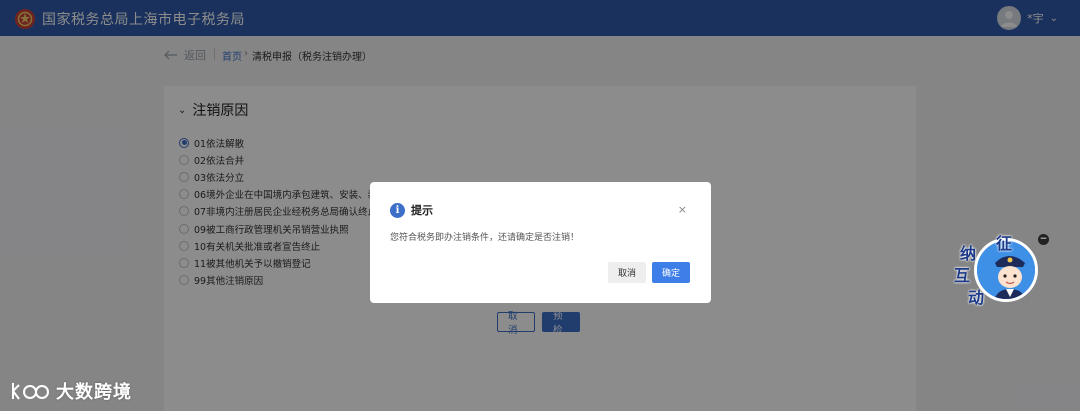 This screenshot has height=411, width=1080. What do you see at coordinates (976, 297) in the screenshot?
I see `assistant-char-dong: 动` at bounding box center [976, 297].